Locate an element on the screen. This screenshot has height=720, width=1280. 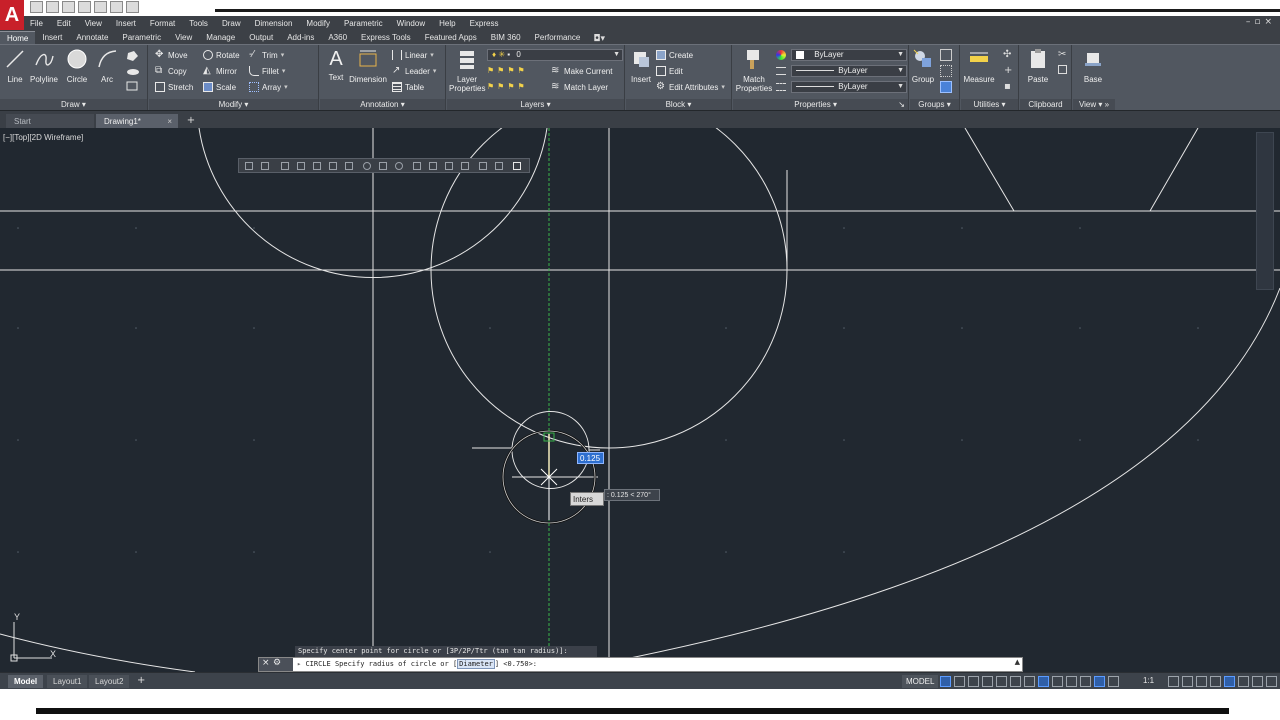
group-button: Group is located at coordinates (923, 66).